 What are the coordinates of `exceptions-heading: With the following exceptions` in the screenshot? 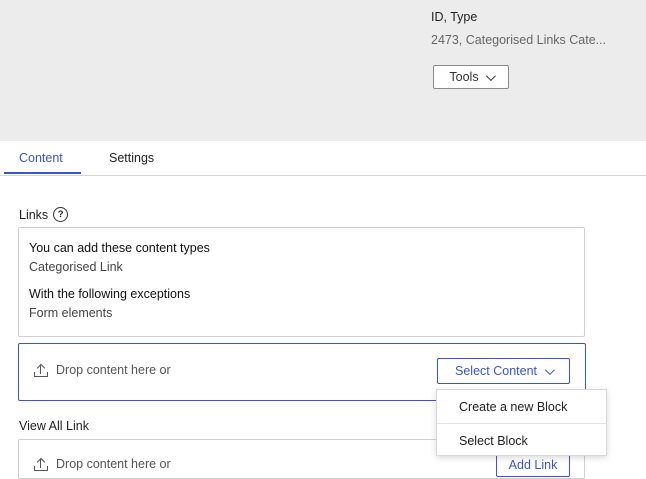 It's located at (110, 294).